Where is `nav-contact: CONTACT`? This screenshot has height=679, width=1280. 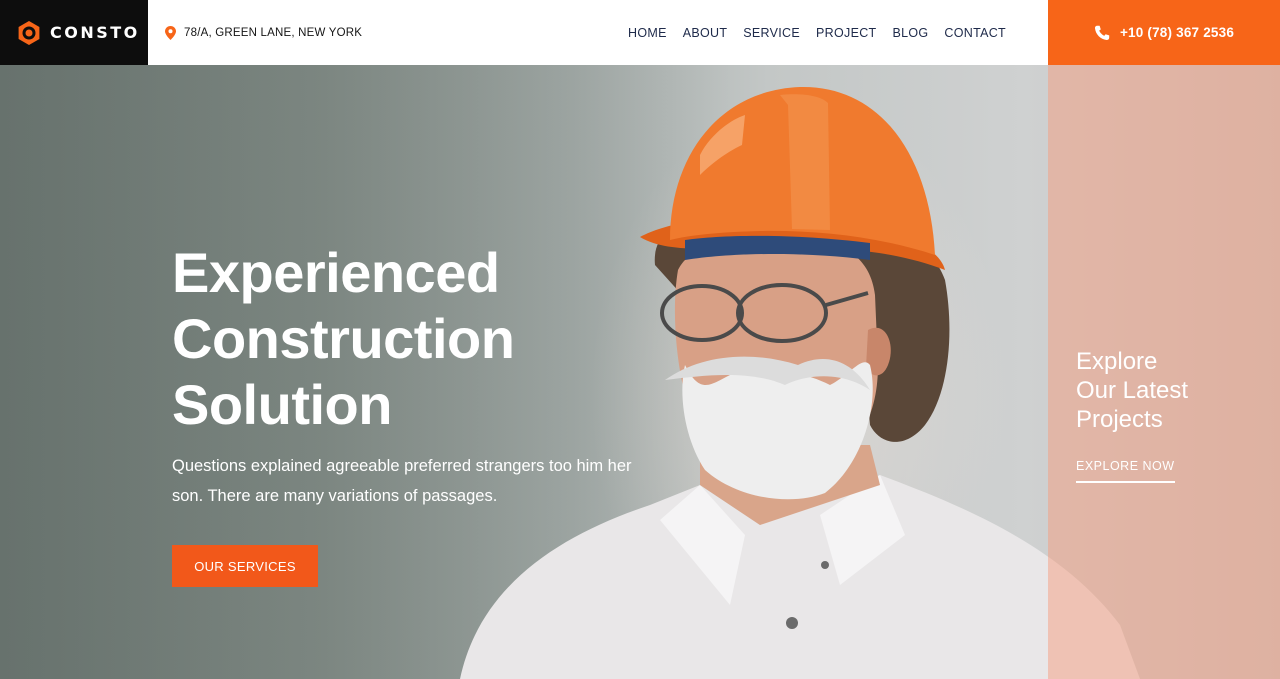 nav-contact: CONTACT is located at coordinates (975, 33).